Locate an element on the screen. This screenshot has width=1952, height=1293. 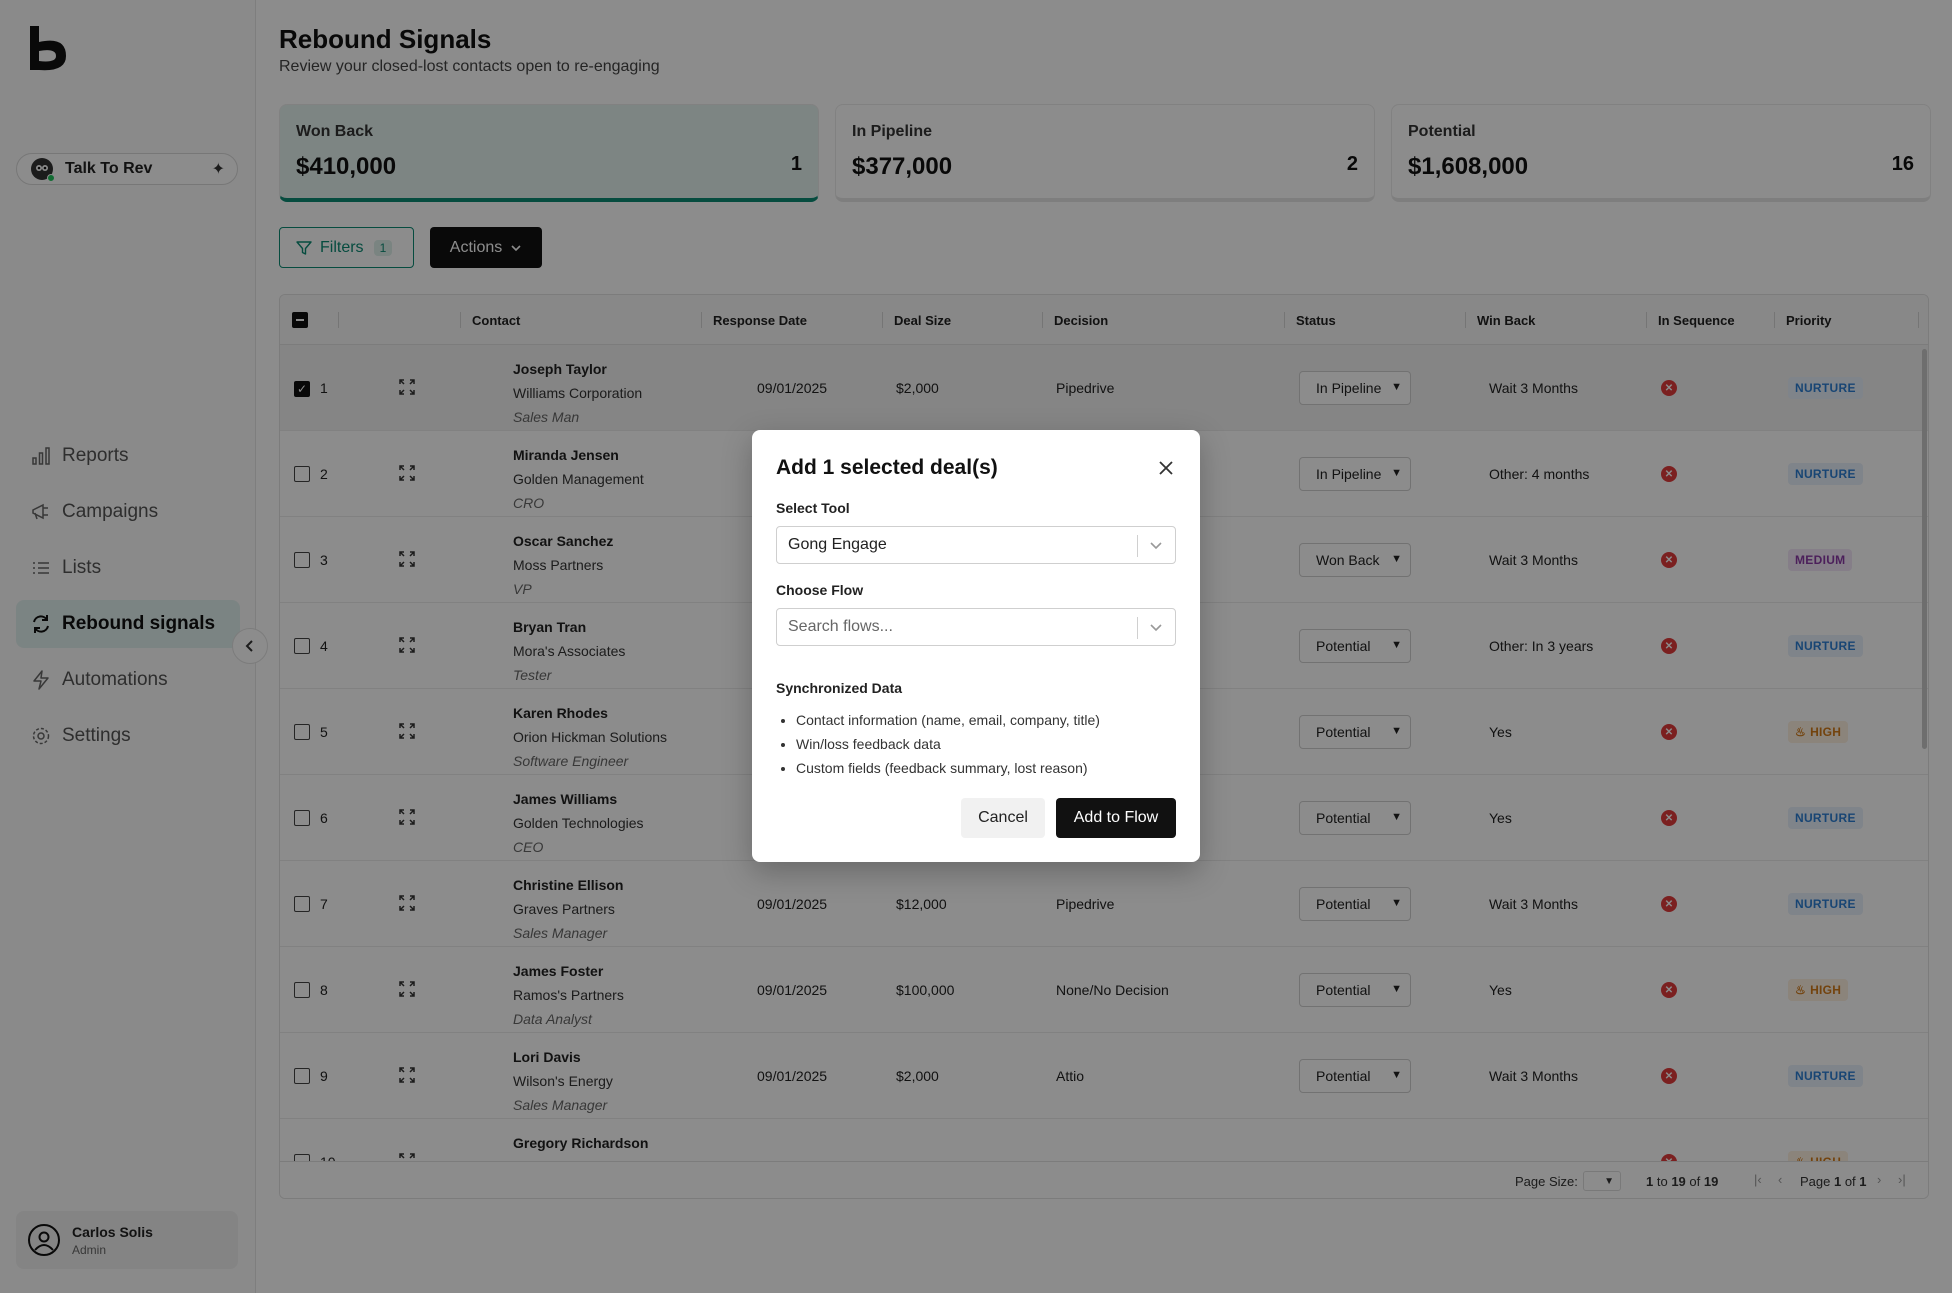
add-to-flow-button: Add to Flow is located at coordinates (1116, 818).